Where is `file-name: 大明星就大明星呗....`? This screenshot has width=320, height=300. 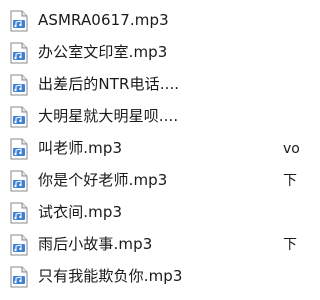 file-name: 大明星就大明星呗.... is located at coordinates (108, 116).